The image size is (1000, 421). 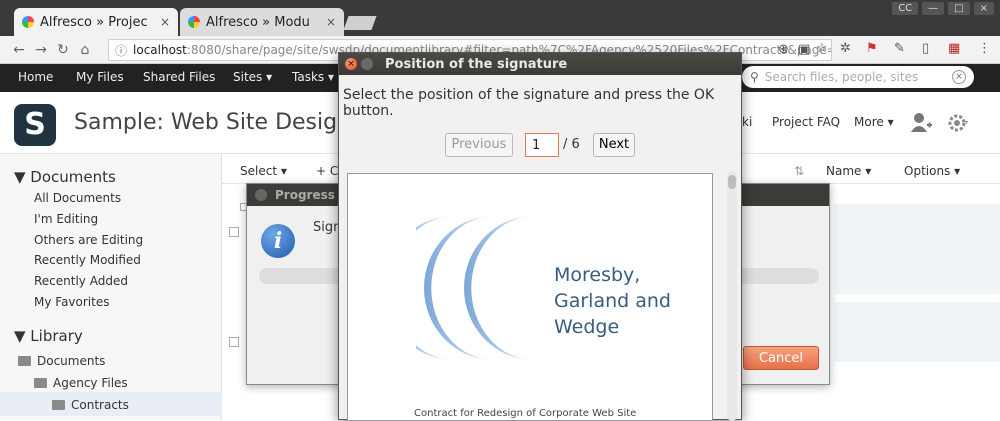 I want to click on nav-sites: Sites ▾, so click(x=252, y=77).